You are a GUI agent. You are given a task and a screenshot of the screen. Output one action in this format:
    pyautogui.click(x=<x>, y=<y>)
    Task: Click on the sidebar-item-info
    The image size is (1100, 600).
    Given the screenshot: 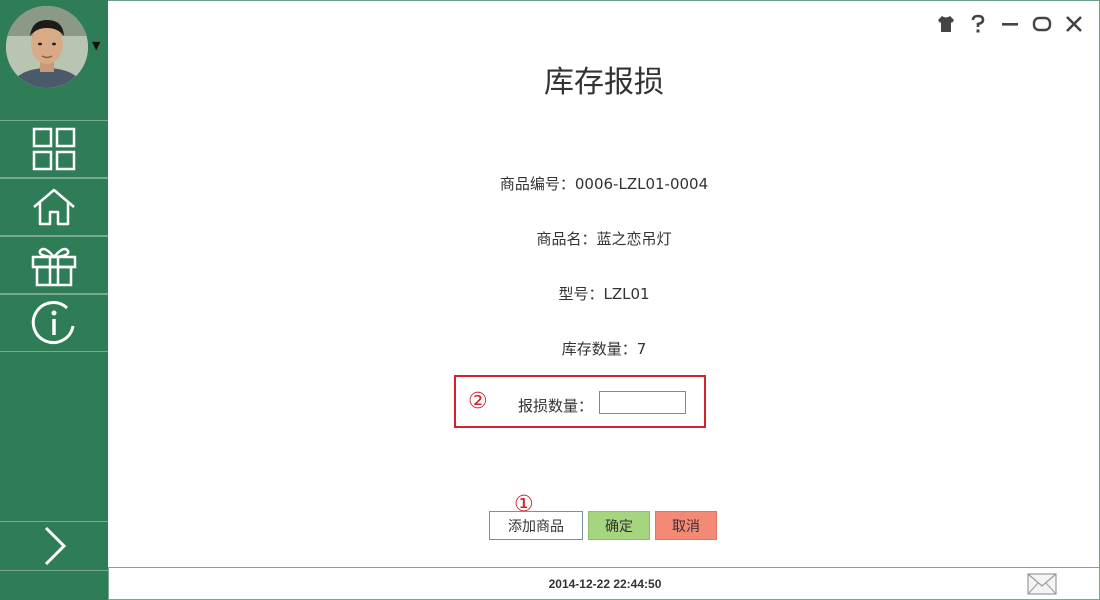 What is the action you would take?
    pyautogui.click(x=54, y=323)
    